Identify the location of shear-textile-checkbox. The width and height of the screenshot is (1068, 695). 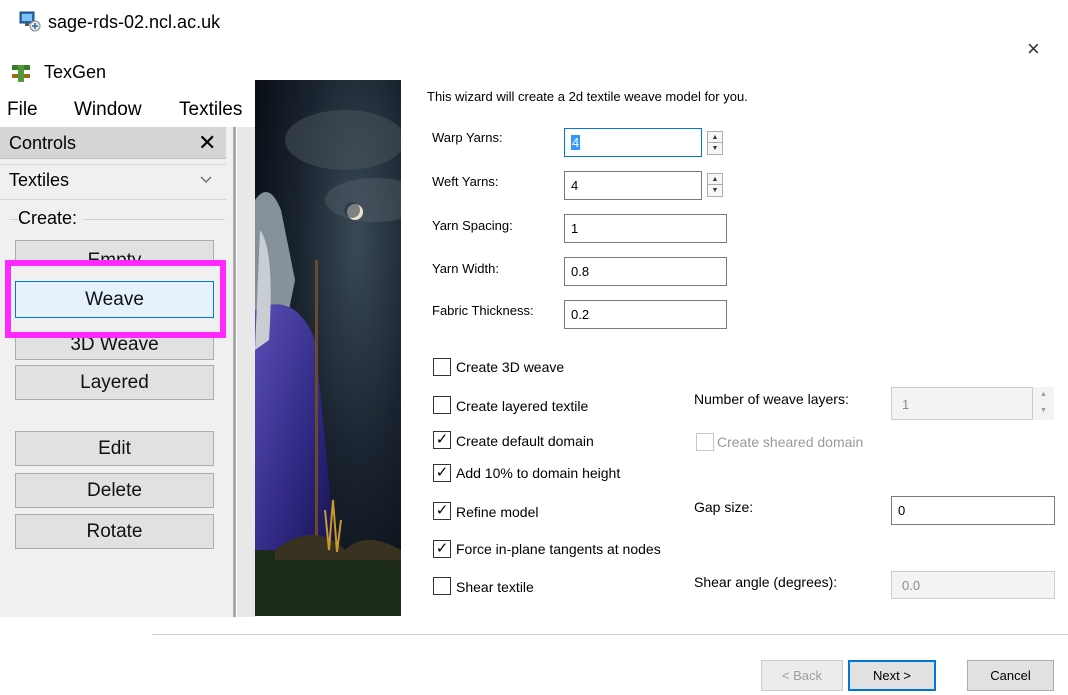
(442, 586).